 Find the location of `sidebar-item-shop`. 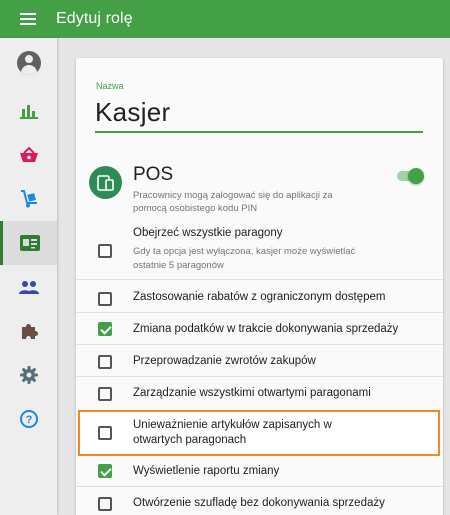

sidebar-item-shop is located at coordinates (28, 155).